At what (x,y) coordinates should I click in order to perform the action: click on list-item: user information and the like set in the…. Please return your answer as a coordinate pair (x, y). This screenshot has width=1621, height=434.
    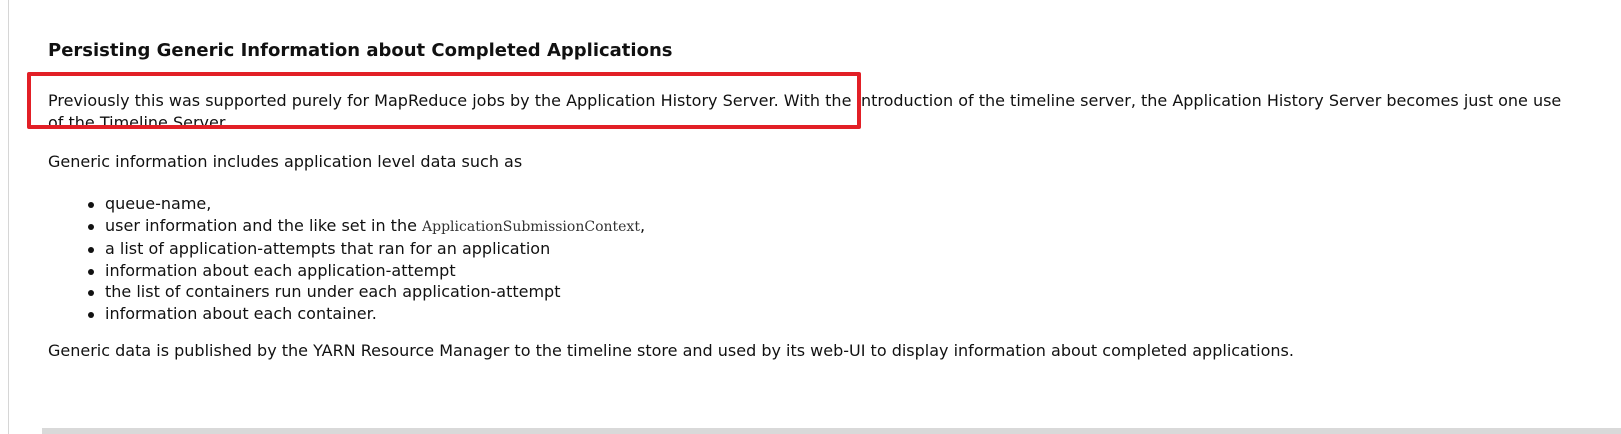
    Looking at the image, I should click on (356, 227).